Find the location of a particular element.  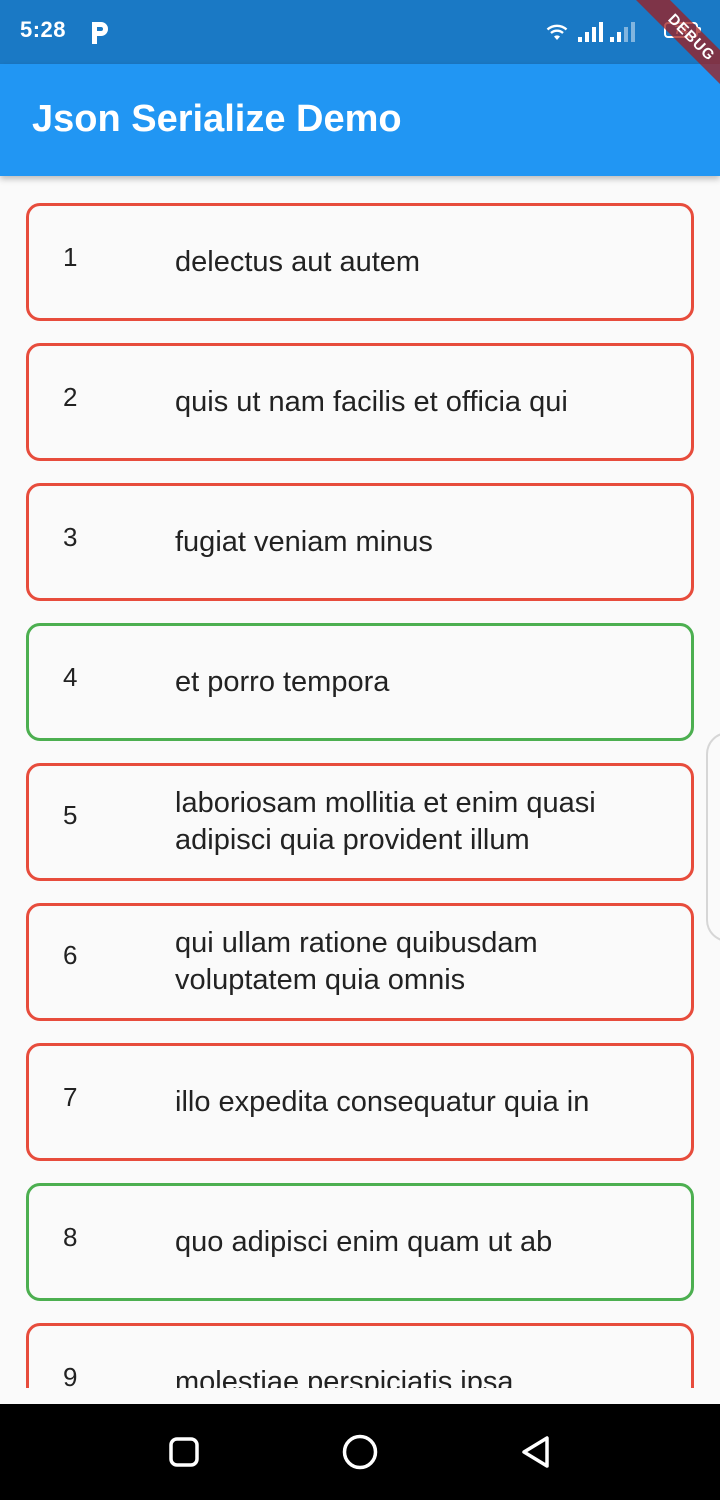

signal-icon-secondary is located at coordinates (622, 32).